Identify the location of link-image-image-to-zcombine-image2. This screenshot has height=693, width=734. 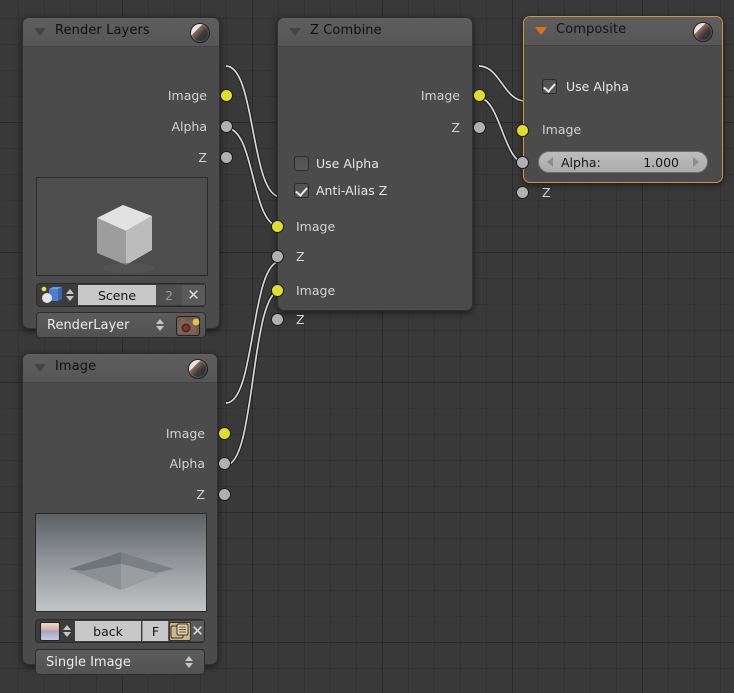
(253, 332).